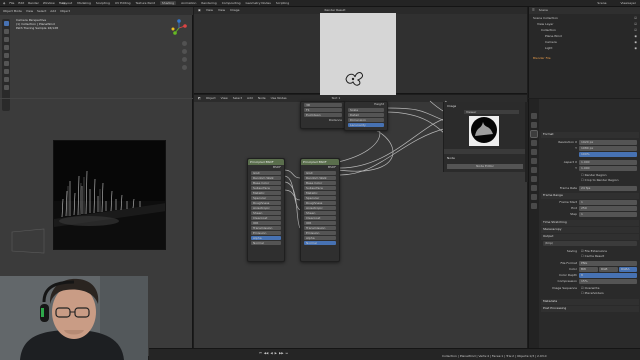 This screenshot has width=640, height=360. Describe the element at coordinates (287, 353) in the screenshot. I see `jump-end-icon: ⏭` at that location.